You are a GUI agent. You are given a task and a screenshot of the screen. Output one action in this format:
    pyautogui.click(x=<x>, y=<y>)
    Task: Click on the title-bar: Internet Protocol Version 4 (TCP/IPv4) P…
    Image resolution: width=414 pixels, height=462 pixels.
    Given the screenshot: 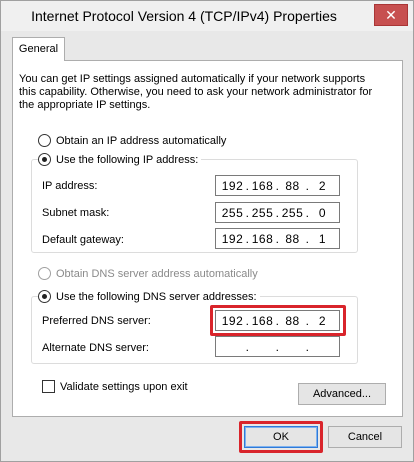 What is the action you would take?
    pyautogui.click(x=207, y=16)
    